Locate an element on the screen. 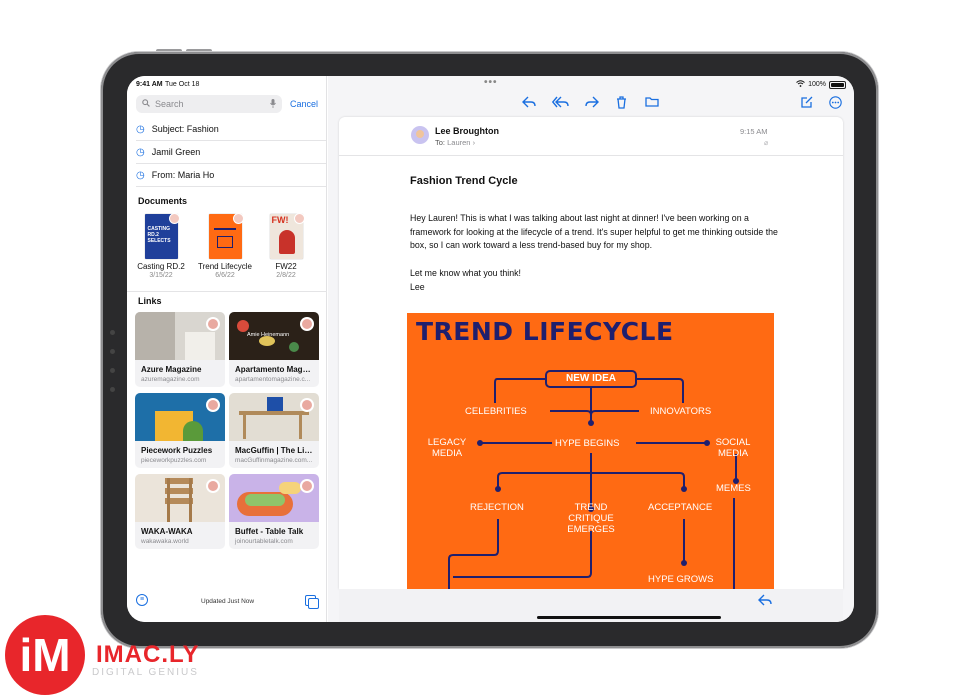  wifi-icon is located at coordinates (800, 84).